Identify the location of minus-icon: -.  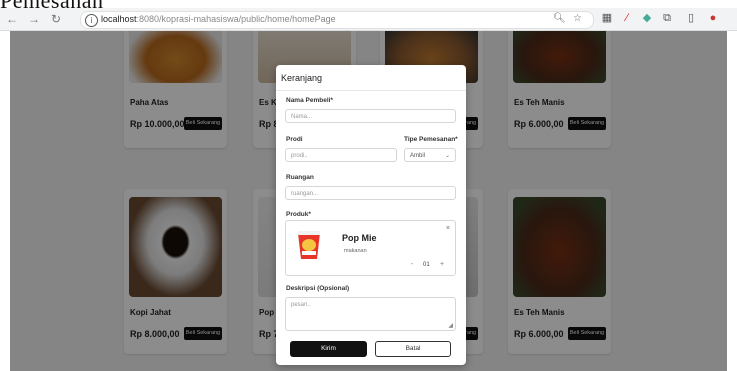
(412, 264).